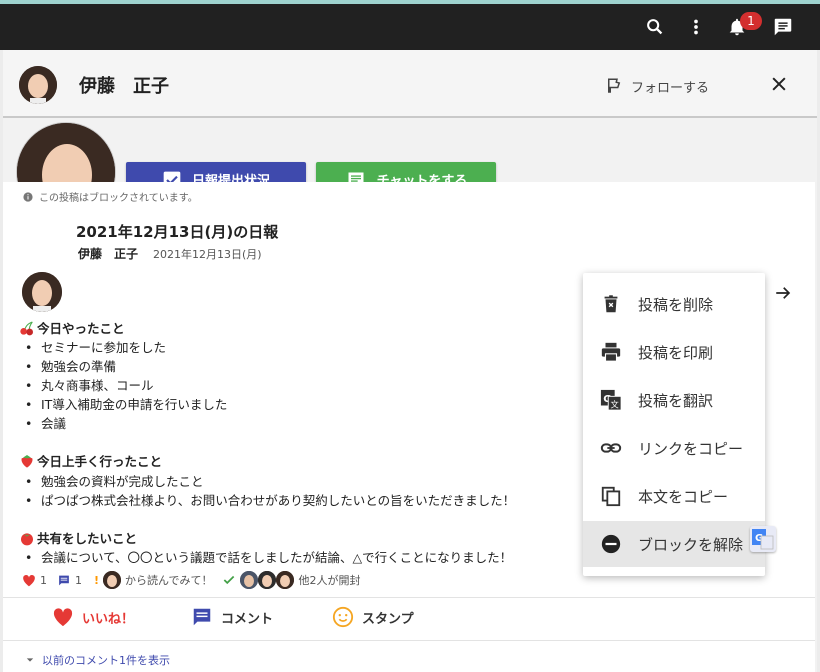  What do you see at coordinates (95, 346) in the screenshot?
I see `list-item: セミナーに参加をした` at bounding box center [95, 346].